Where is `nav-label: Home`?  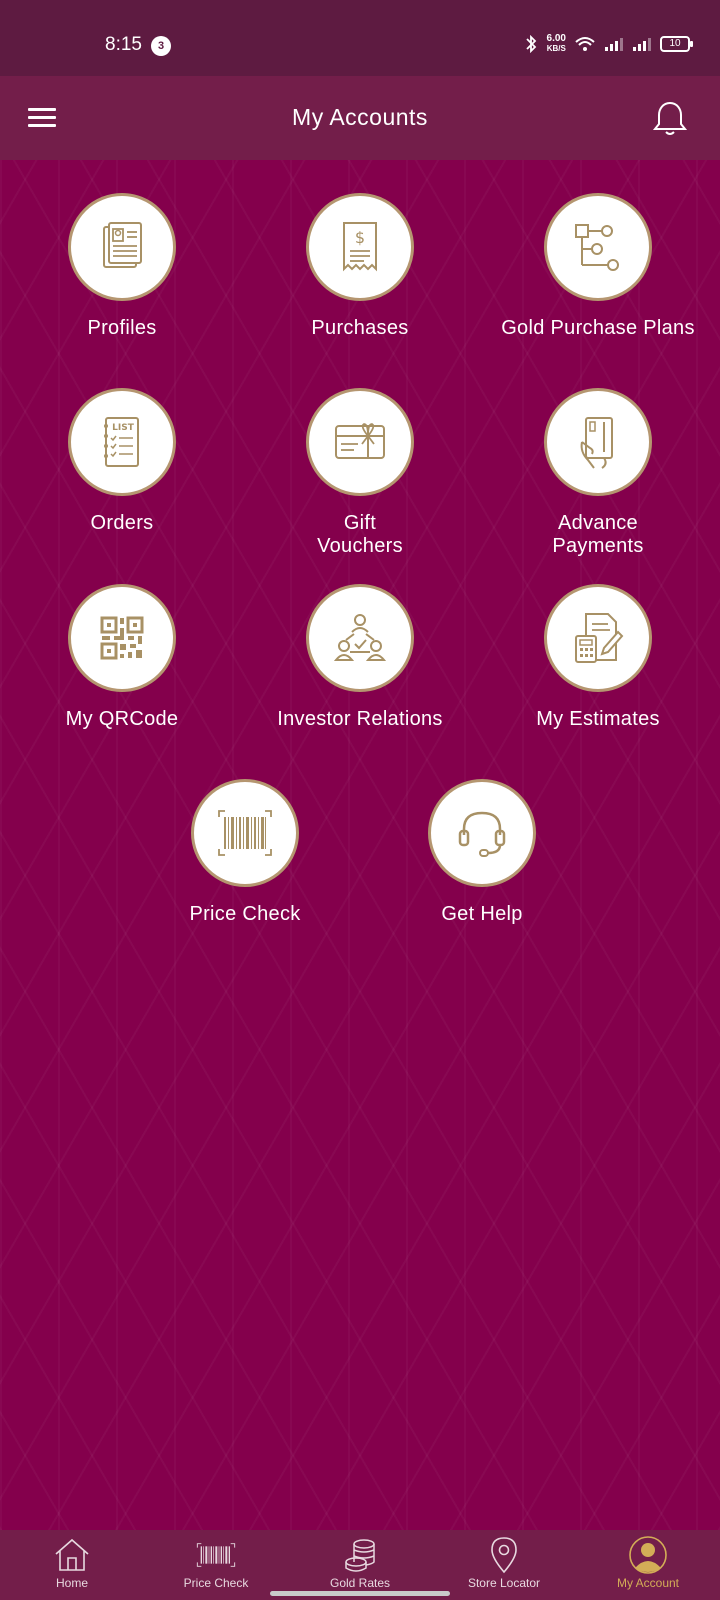
nav-label: Home is located at coordinates (71, 1583).